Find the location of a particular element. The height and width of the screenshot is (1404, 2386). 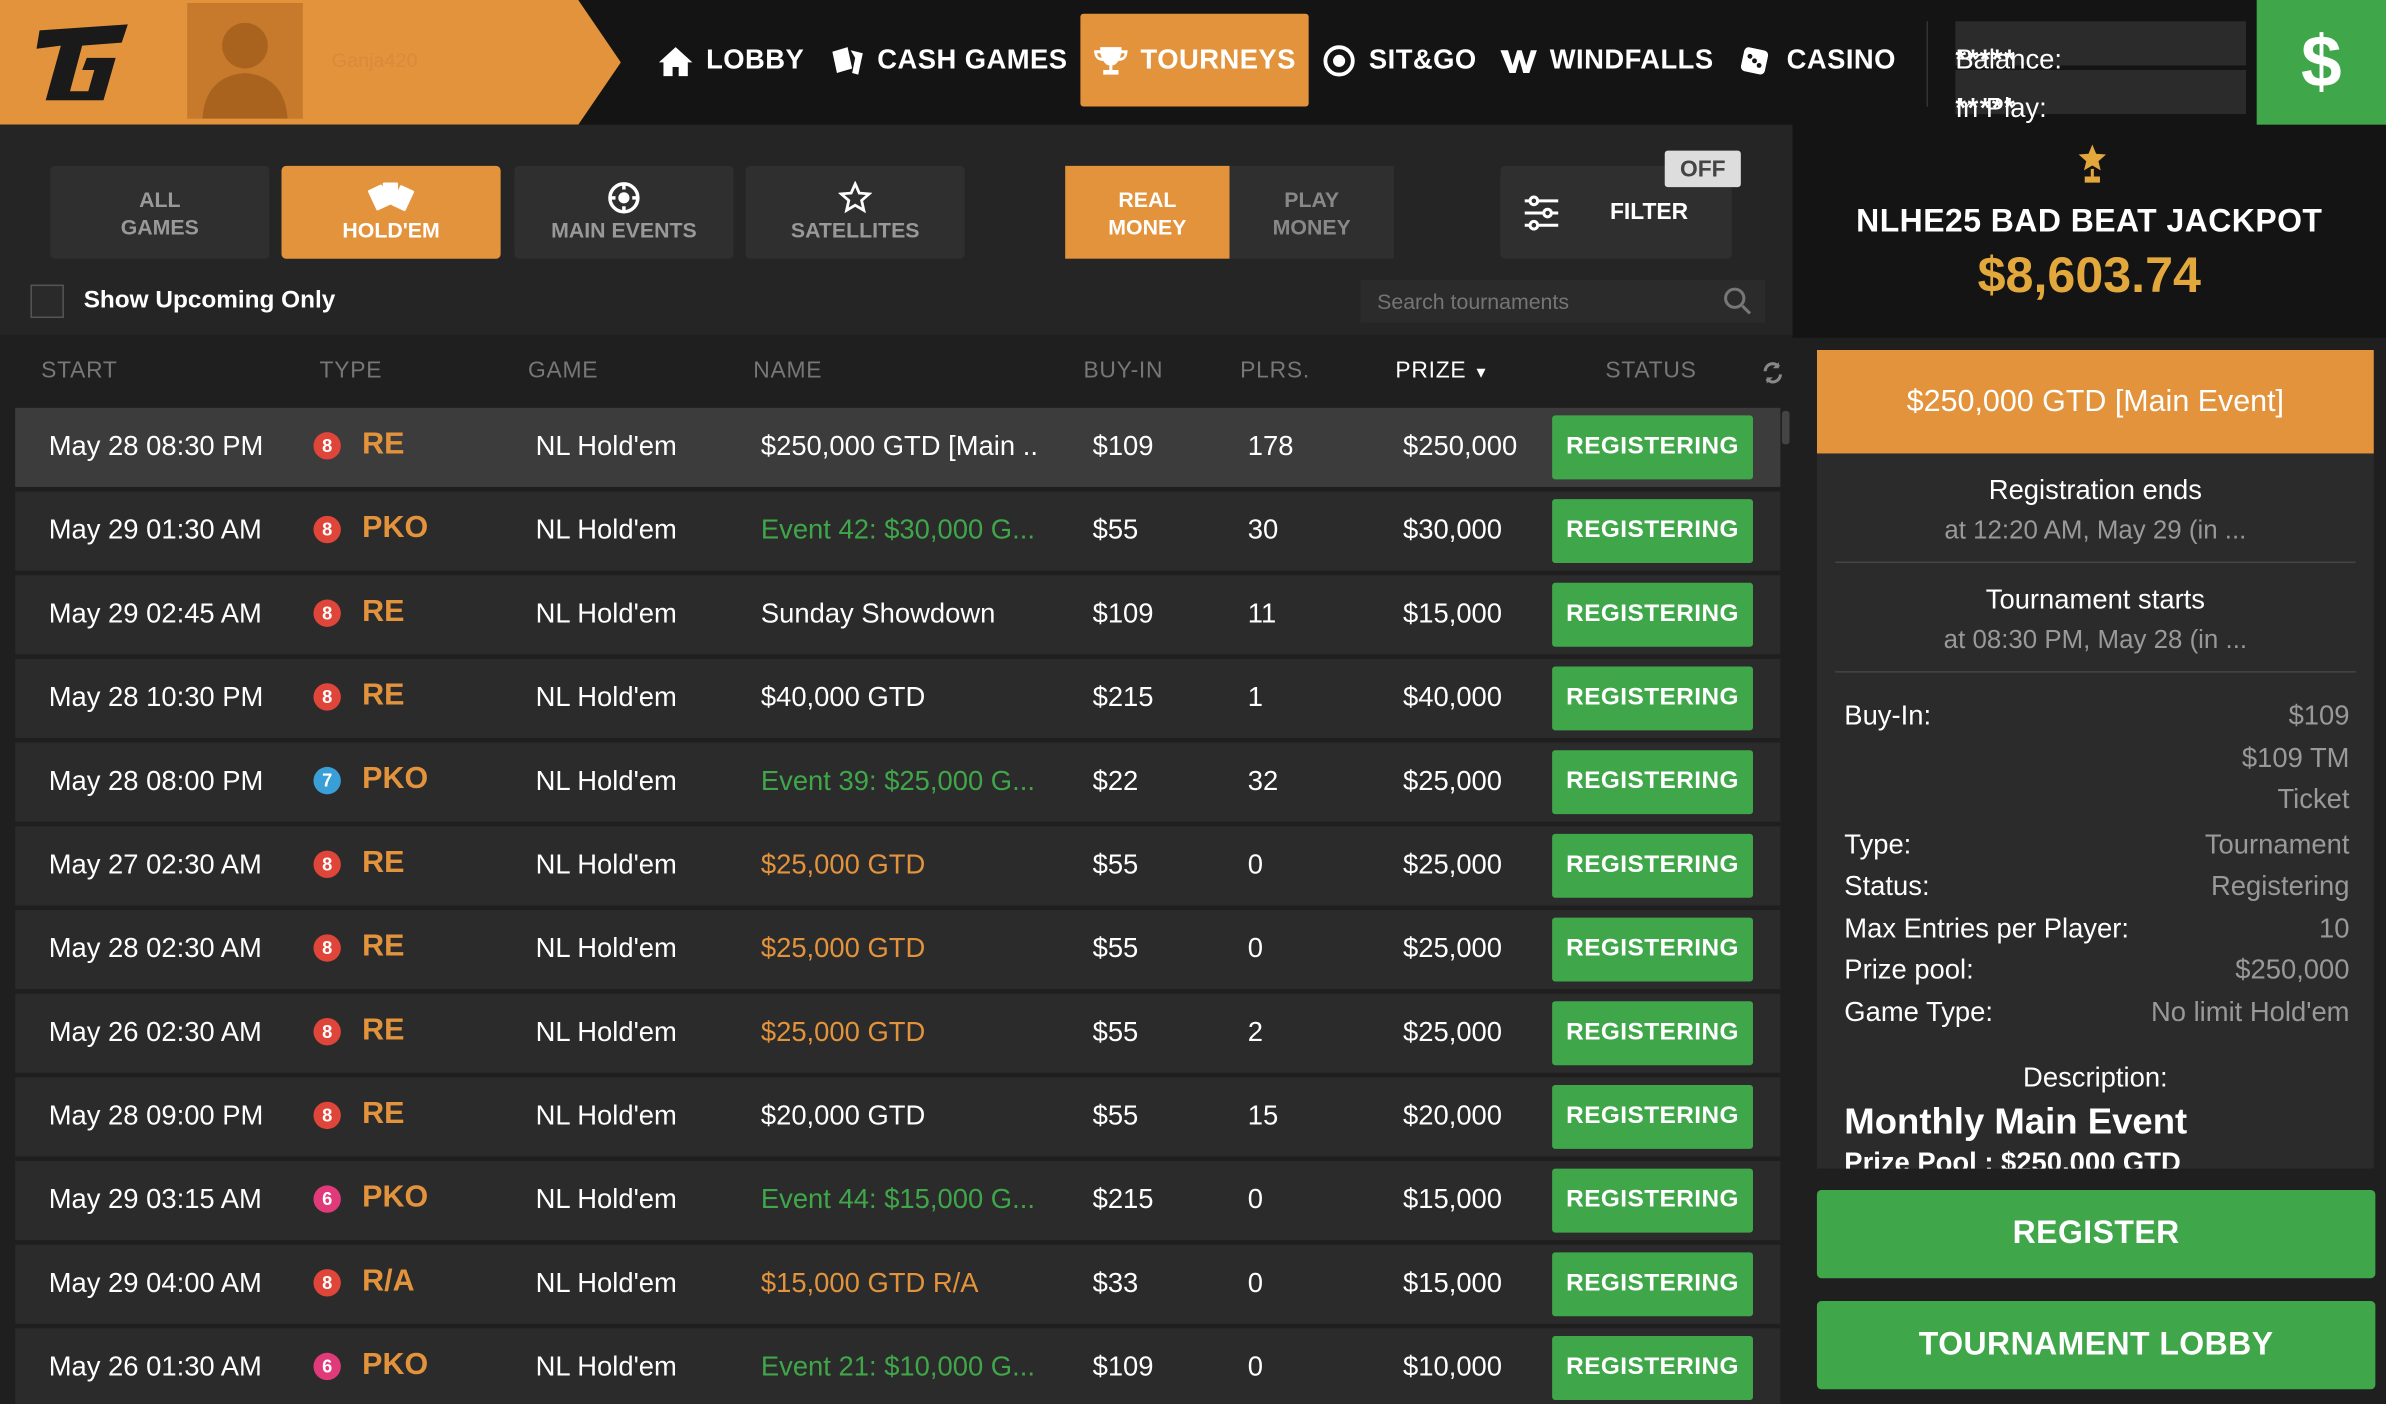

user-silhouette-icon is located at coordinates (245, 70).